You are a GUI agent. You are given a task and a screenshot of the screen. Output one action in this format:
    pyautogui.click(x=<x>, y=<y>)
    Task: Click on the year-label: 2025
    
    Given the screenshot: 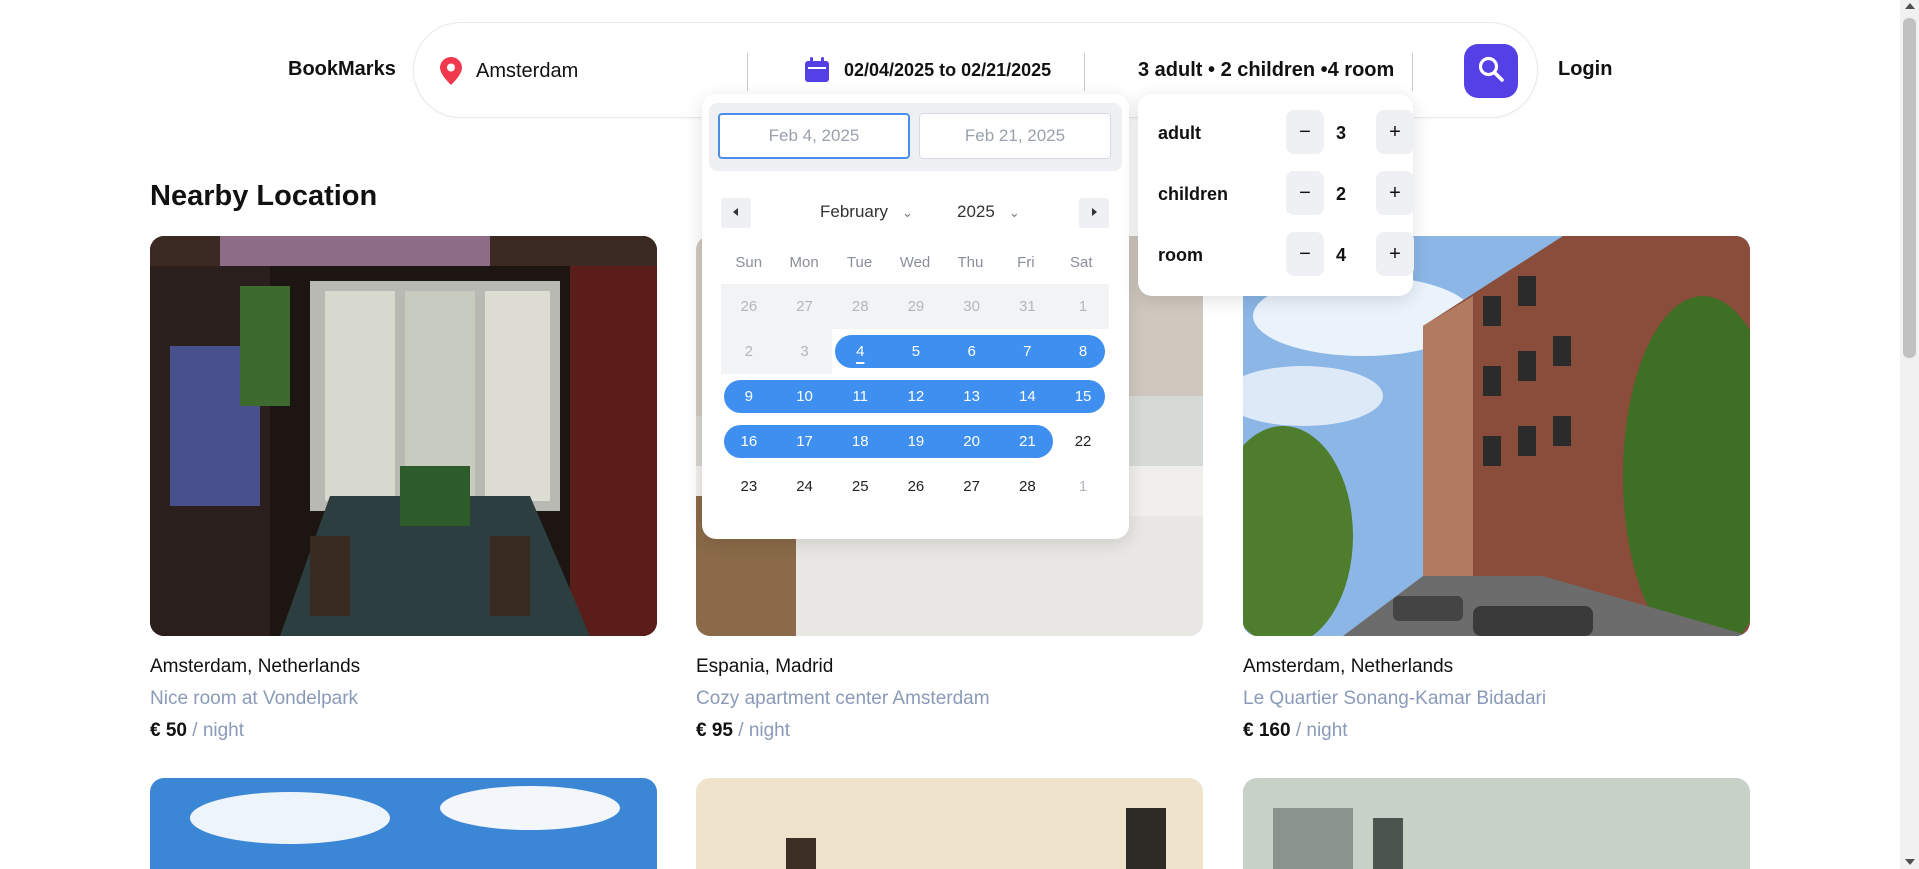 What is the action you would take?
    pyautogui.click(x=976, y=211)
    